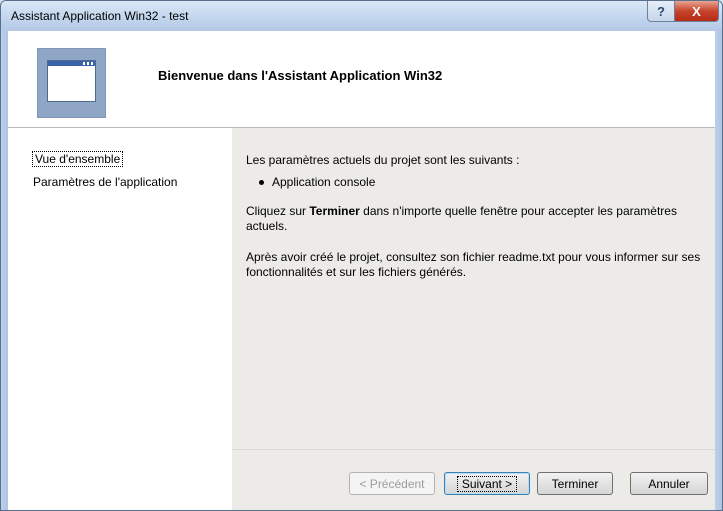 The width and height of the screenshot is (723, 511). I want to click on wizard-window-icon, so click(71, 83).